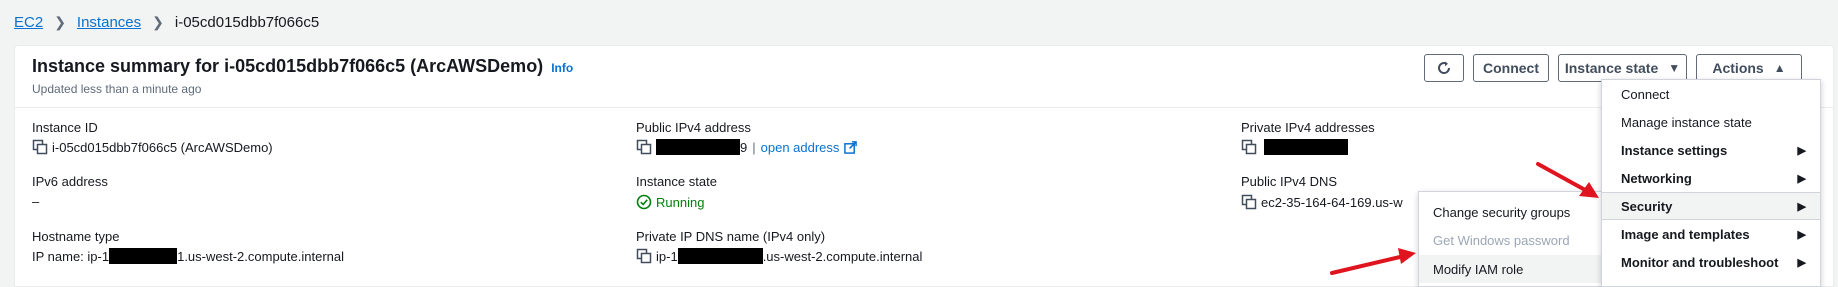  What do you see at coordinates (1647, 206) in the screenshot?
I see `menu-item-label: Security` at bounding box center [1647, 206].